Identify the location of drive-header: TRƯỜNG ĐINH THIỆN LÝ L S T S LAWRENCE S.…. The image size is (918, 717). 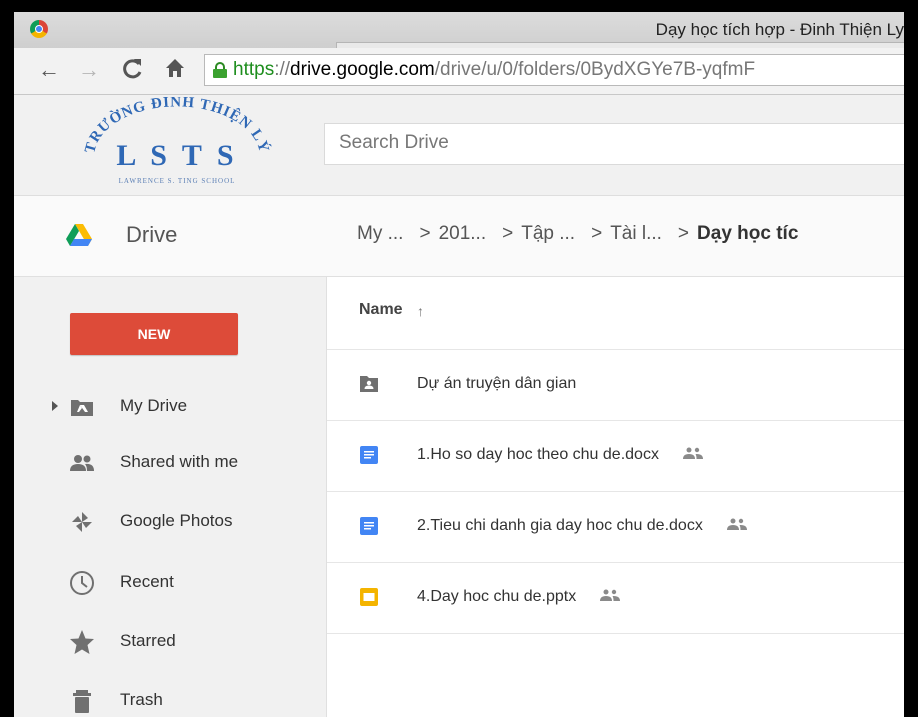
(459, 145).